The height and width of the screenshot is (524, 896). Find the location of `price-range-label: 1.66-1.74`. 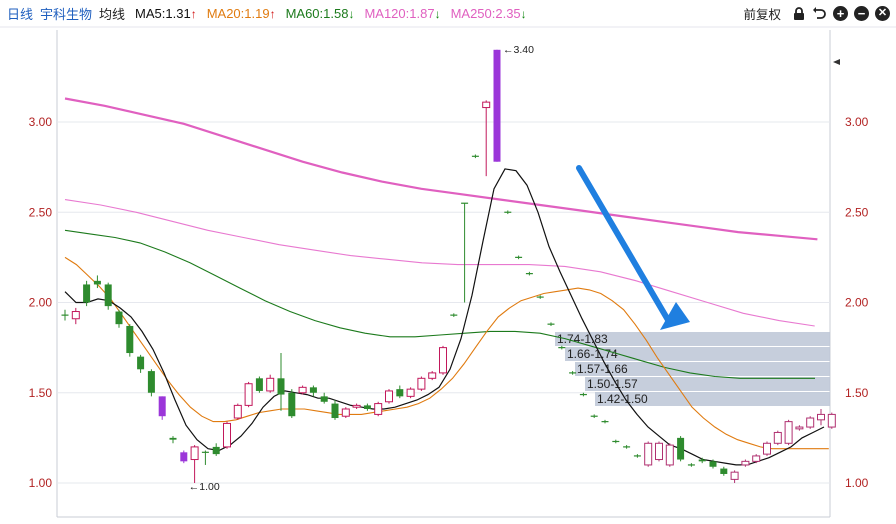

price-range-label: 1.66-1.74 is located at coordinates (592, 354).